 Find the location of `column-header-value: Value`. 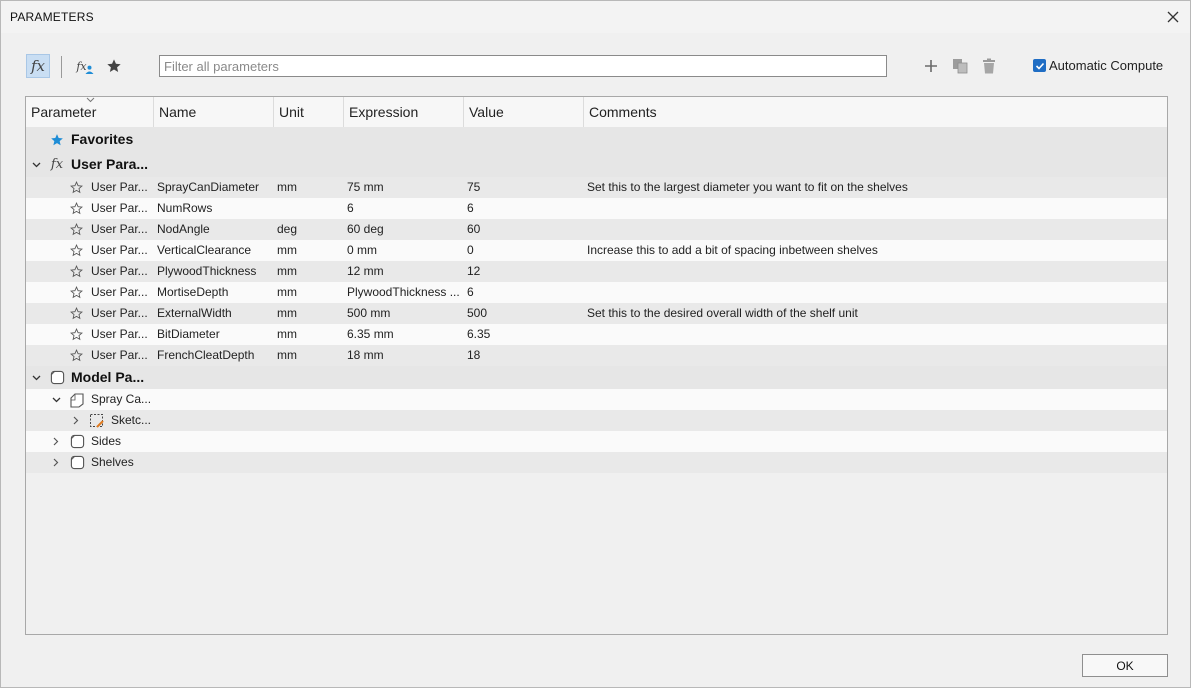

column-header-value: Value is located at coordinates (524, 112).